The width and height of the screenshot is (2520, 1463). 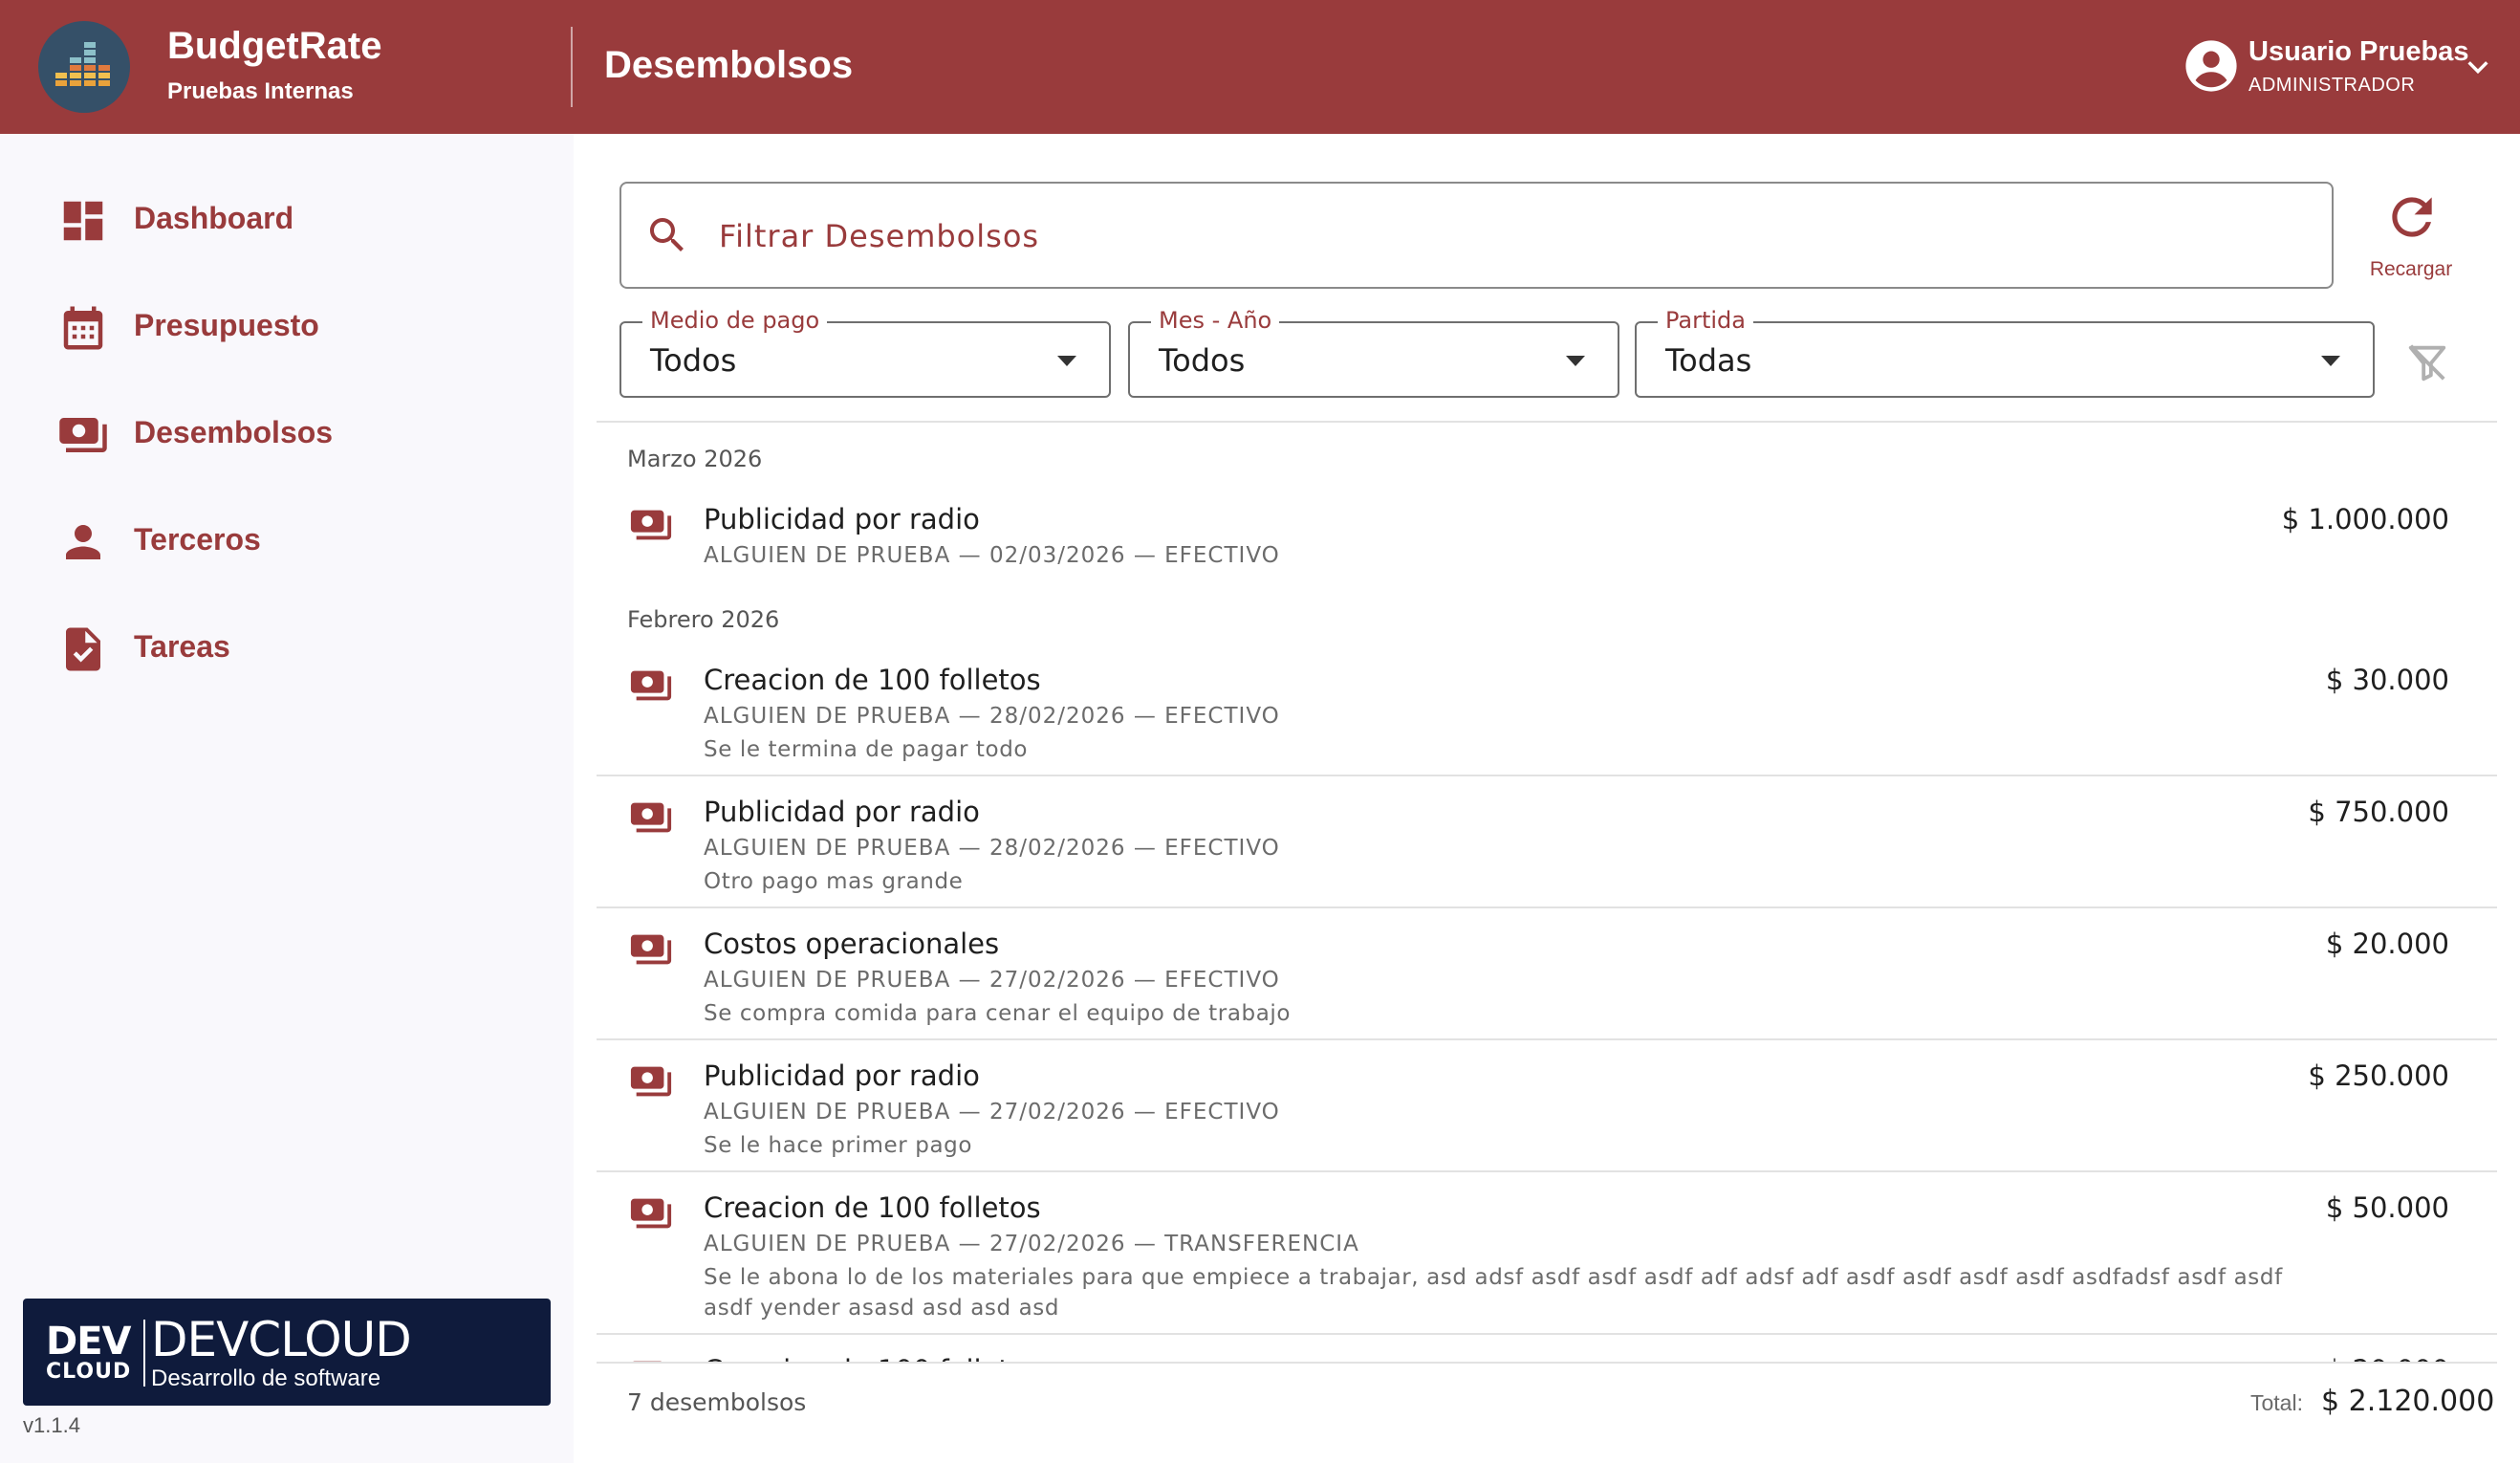 I want to click on devcloud-name: DEVCLOUD, so click(x=282, y=1340).